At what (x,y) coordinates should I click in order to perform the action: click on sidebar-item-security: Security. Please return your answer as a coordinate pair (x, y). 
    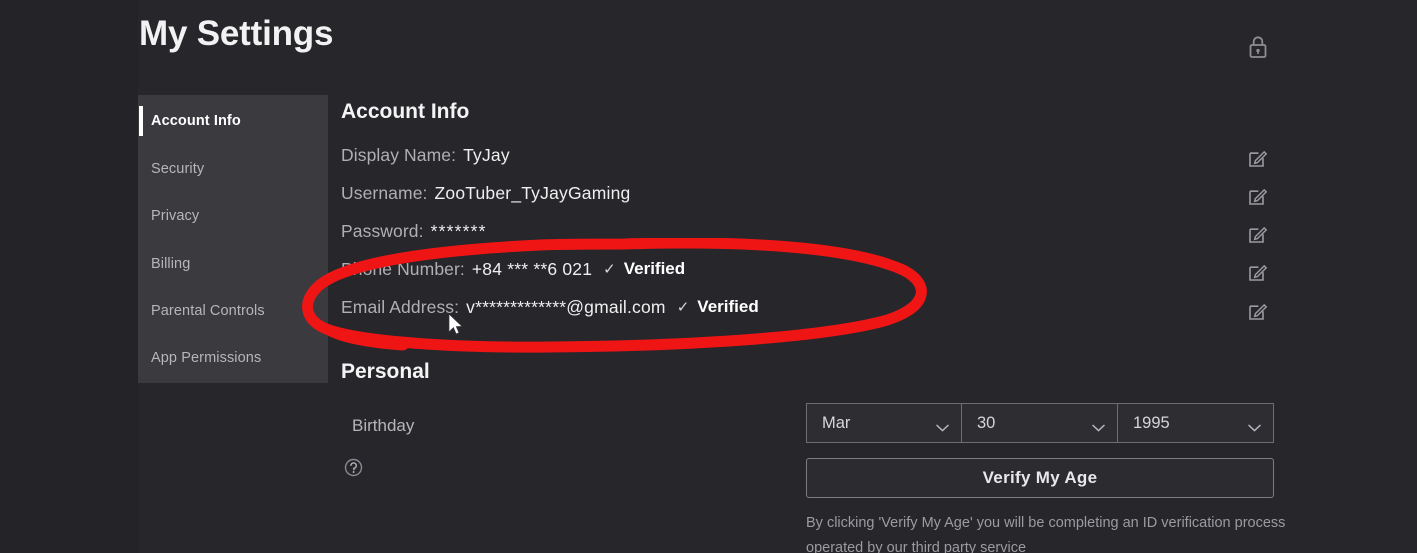
    Looking at the image, I should click on (233, 169).